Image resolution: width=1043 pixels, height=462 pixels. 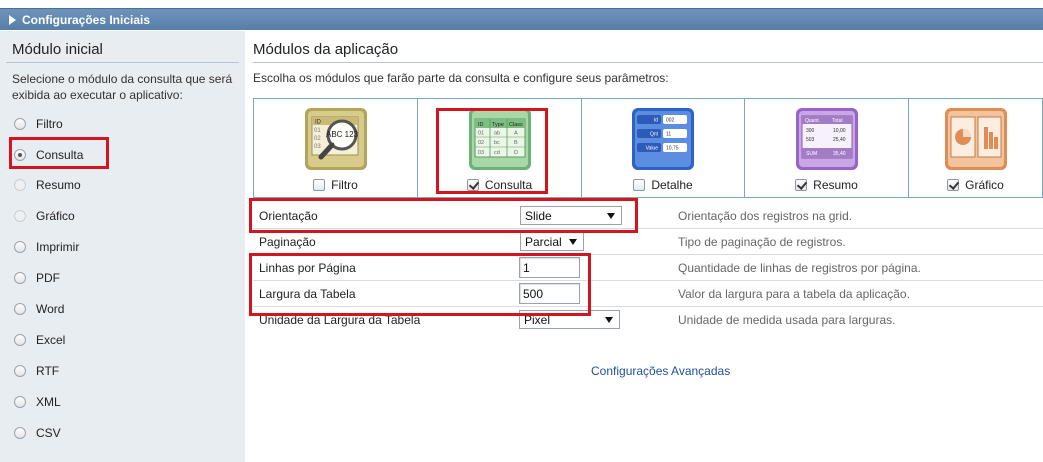 What do you see at coordinates (521, 19) in the screenshot?
I see `section-header: Configurações Iniciais` at bounding box center [521, 19].